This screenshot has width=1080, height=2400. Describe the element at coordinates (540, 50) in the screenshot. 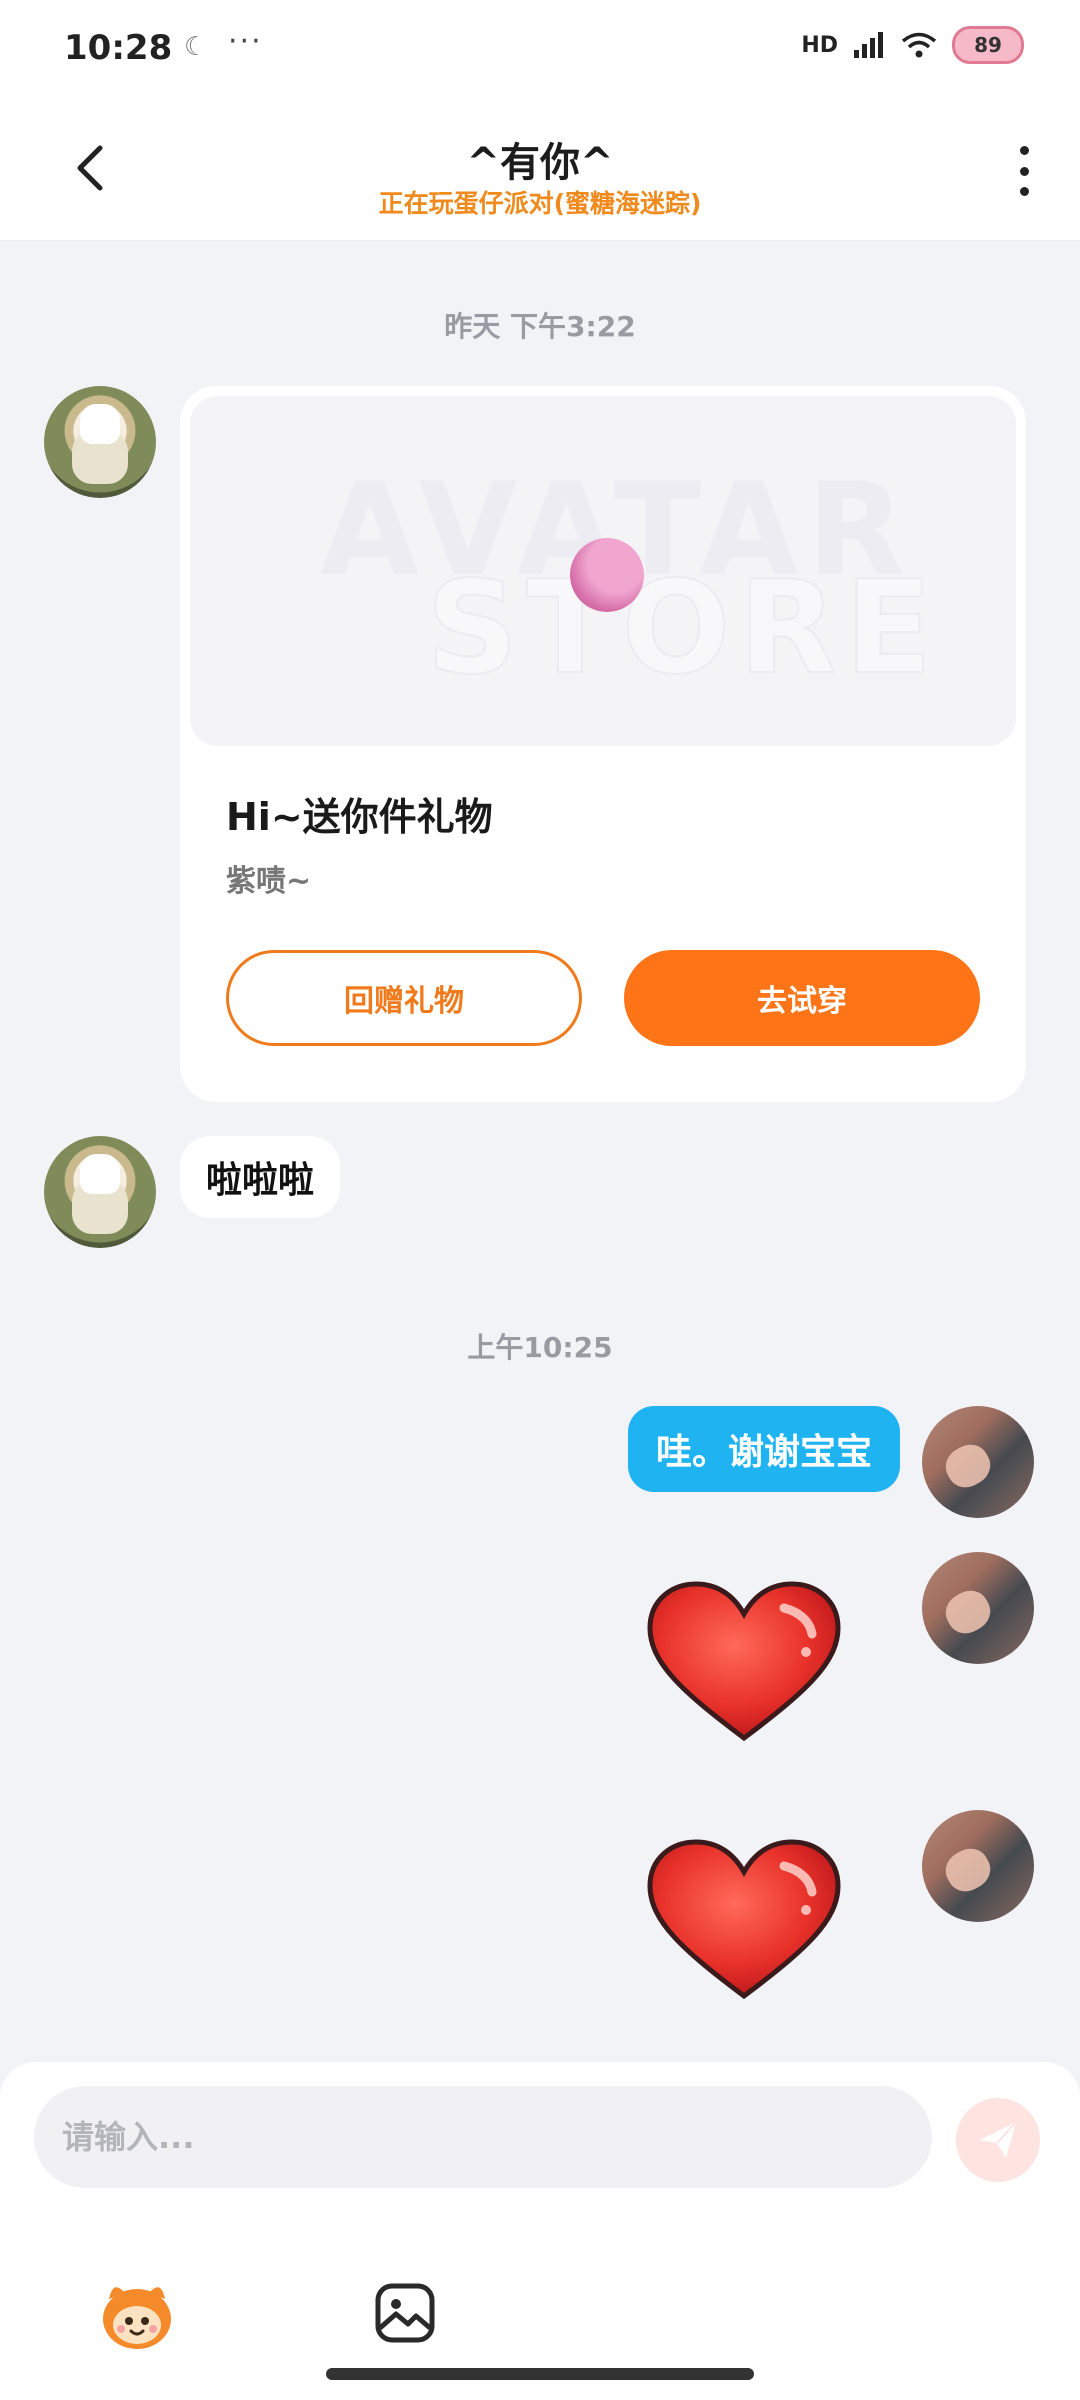

I see `status-bar: 10:28 ☾ ··· HD 89` at that location.